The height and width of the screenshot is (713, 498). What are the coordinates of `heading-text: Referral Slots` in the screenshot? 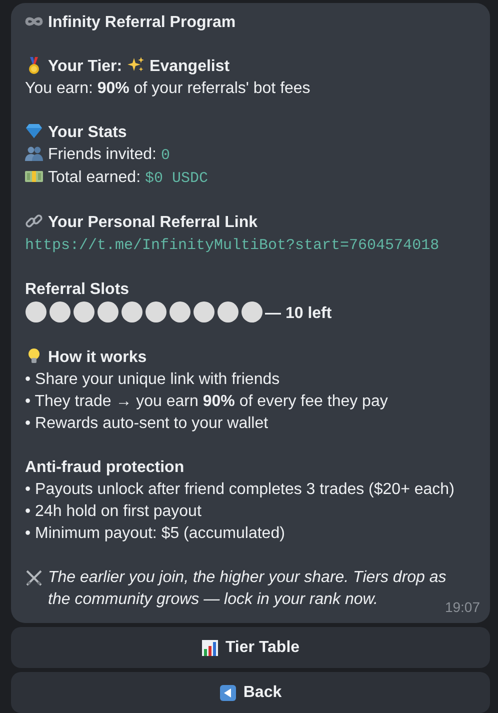 It's located at (77, 289).